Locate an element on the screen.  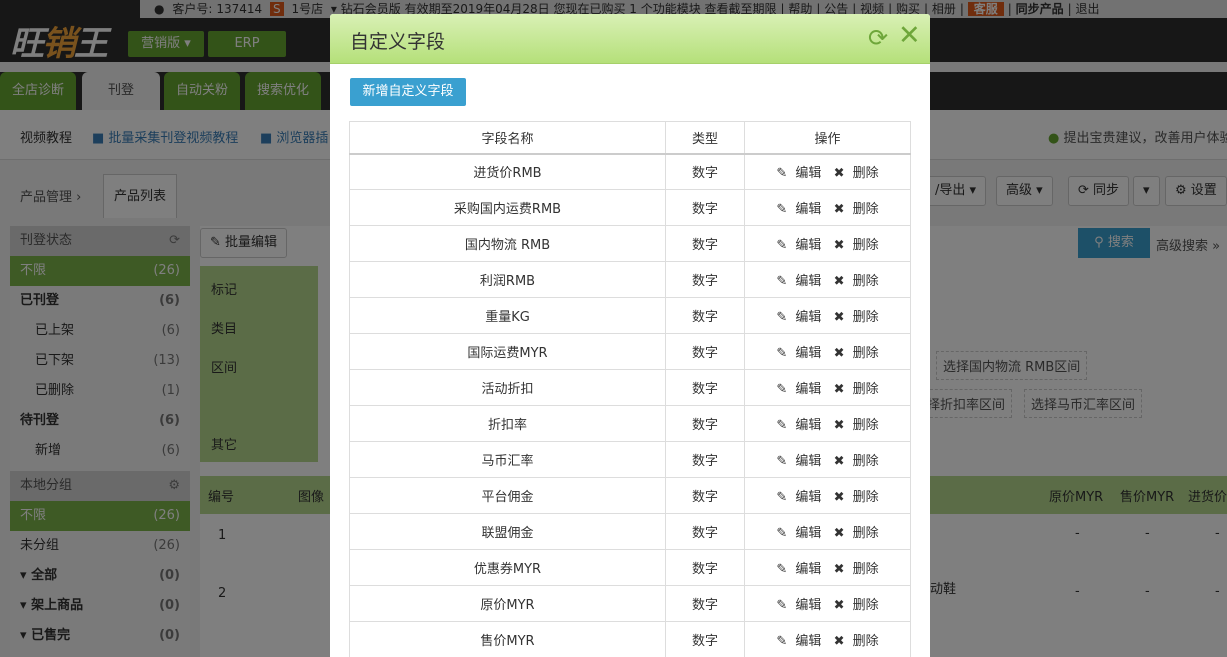
modal-header: 自定义字段 ⟳ ✕ is located at coordinates (630, 39).